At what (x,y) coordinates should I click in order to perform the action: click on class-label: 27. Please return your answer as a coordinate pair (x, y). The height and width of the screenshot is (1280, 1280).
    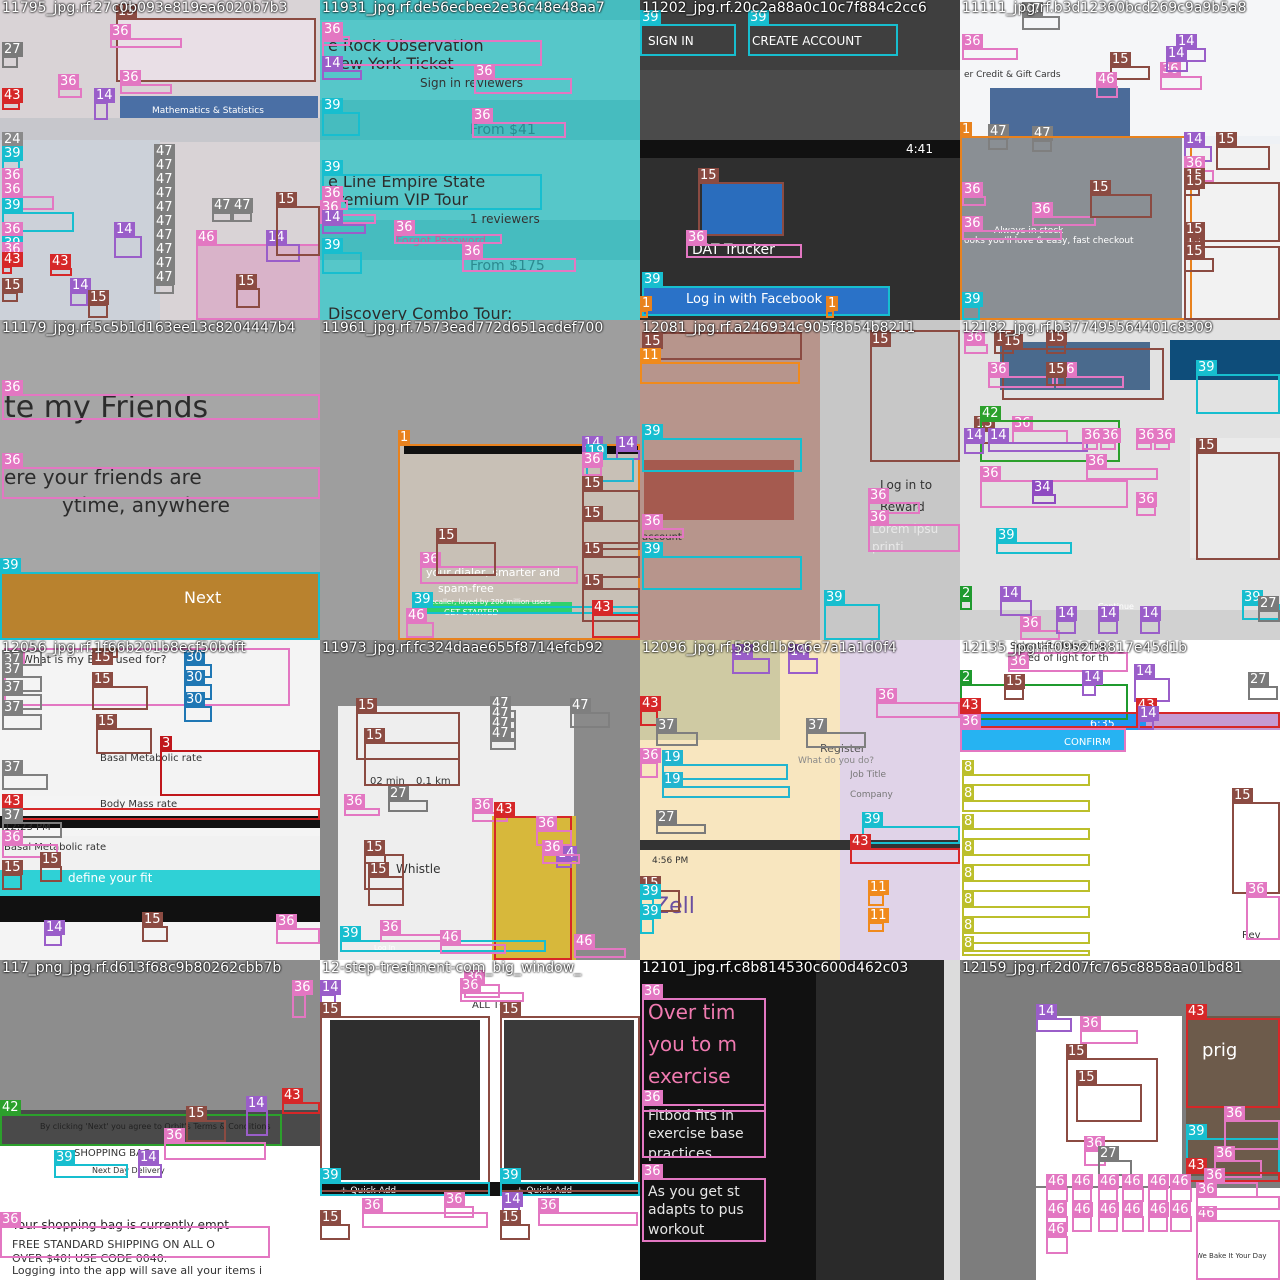
    Looking at the image, I should click on (1268, 603).